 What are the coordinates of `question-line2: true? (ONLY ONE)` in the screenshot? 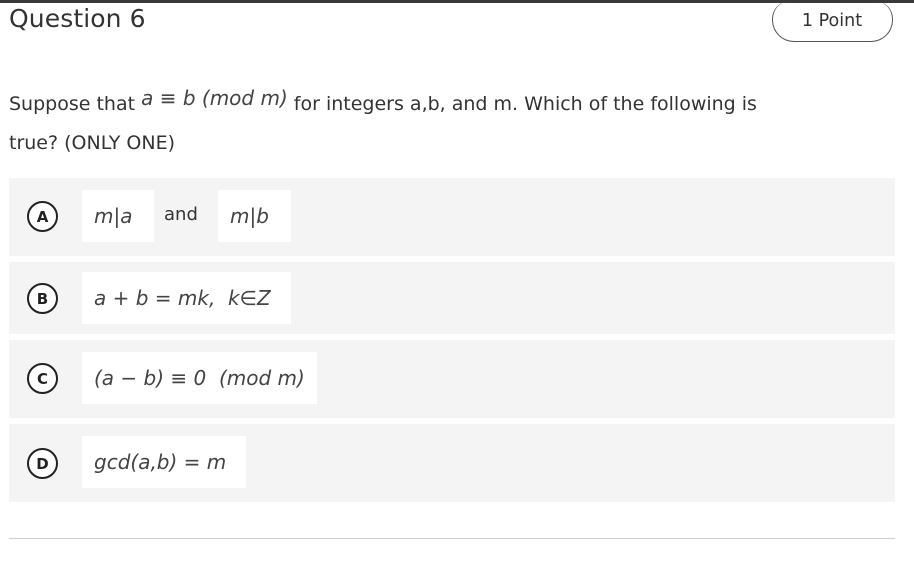 It's located at (92, 143).